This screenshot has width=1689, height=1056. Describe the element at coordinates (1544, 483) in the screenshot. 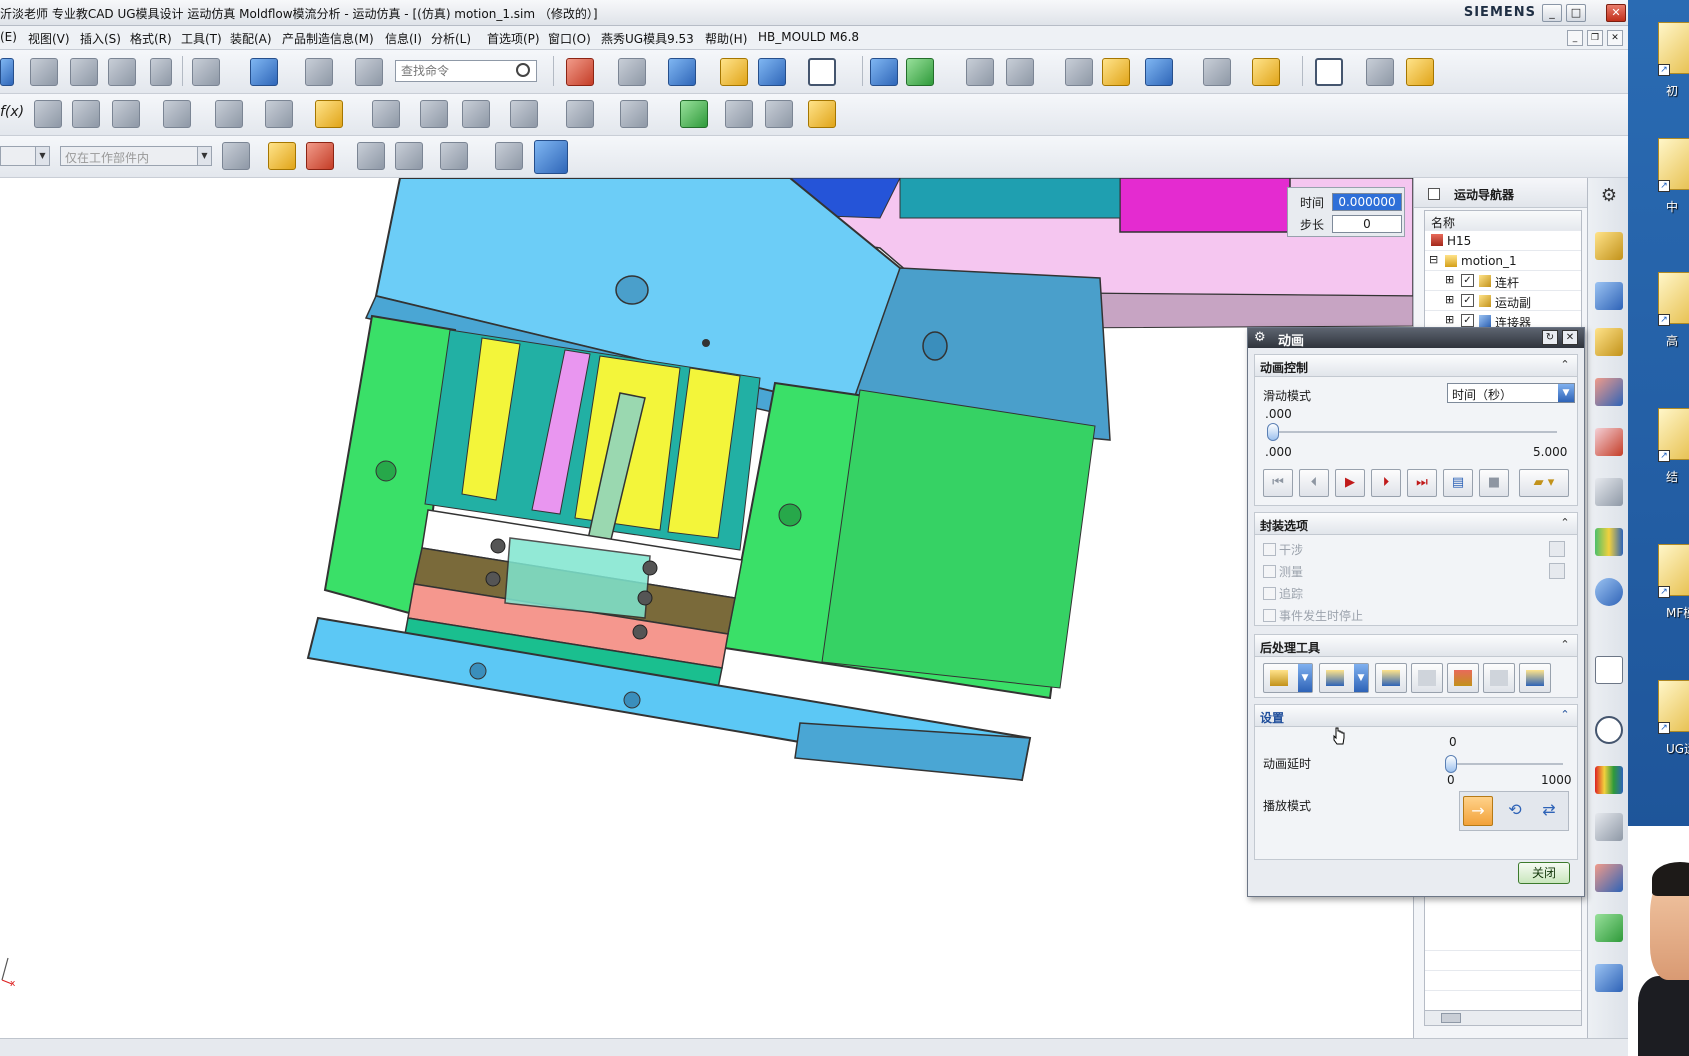

I see `snapshot-dropdown-button: ▰ ▾` at that location.